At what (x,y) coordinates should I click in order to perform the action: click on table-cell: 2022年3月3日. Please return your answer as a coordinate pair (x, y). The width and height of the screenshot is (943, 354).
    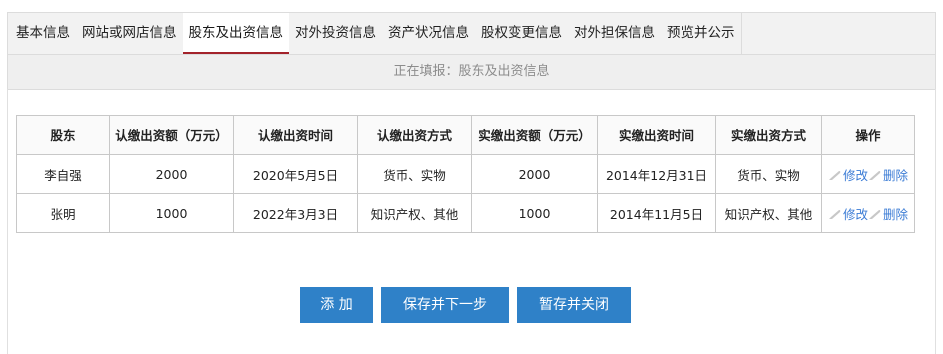
    Looking at the image, I should click on (295, 213).